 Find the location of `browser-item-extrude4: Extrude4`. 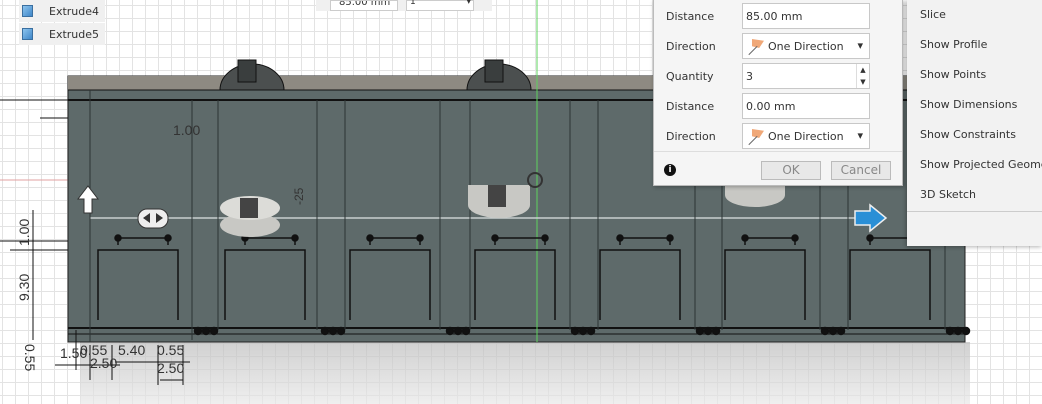

browser-item-extrude4: Extrude4 is located at coordinates (62, 11).